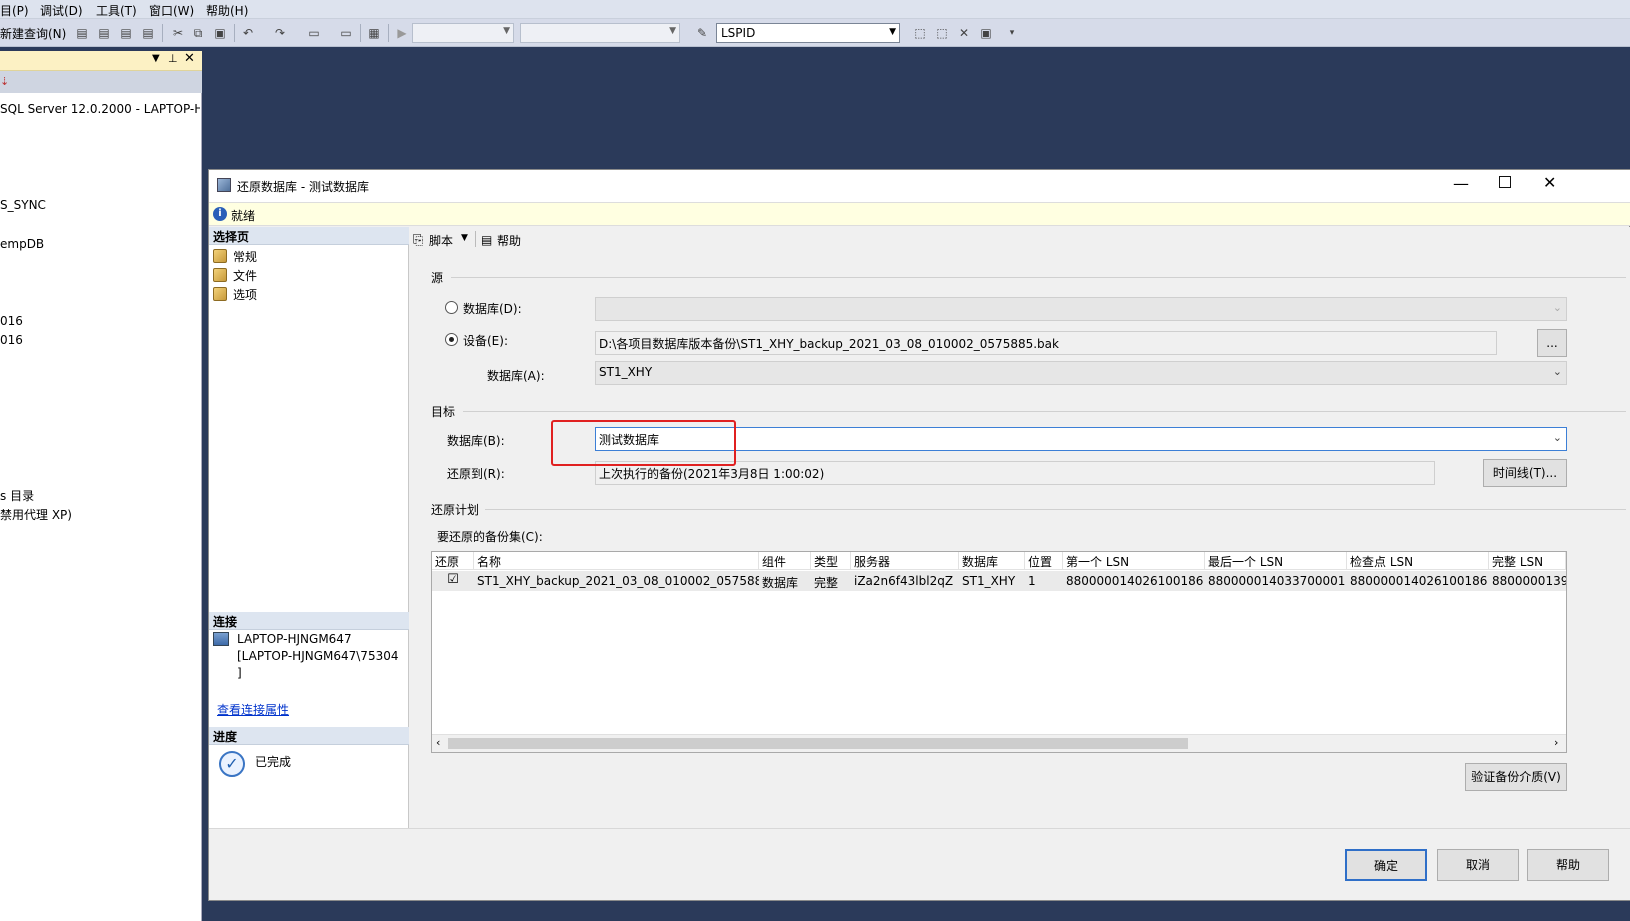 Image resolution: width=1630 pixels, height=921 pixels. Describe the element at coordinates (453, 561) in the screenshot. I see `column-header-restore: 还原` at that location.